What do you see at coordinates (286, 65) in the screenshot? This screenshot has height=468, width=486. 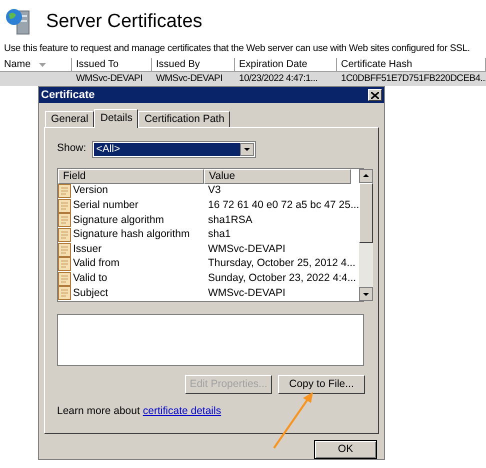 I see `column-header: Expiration Date` at bounding box center [286, 65].